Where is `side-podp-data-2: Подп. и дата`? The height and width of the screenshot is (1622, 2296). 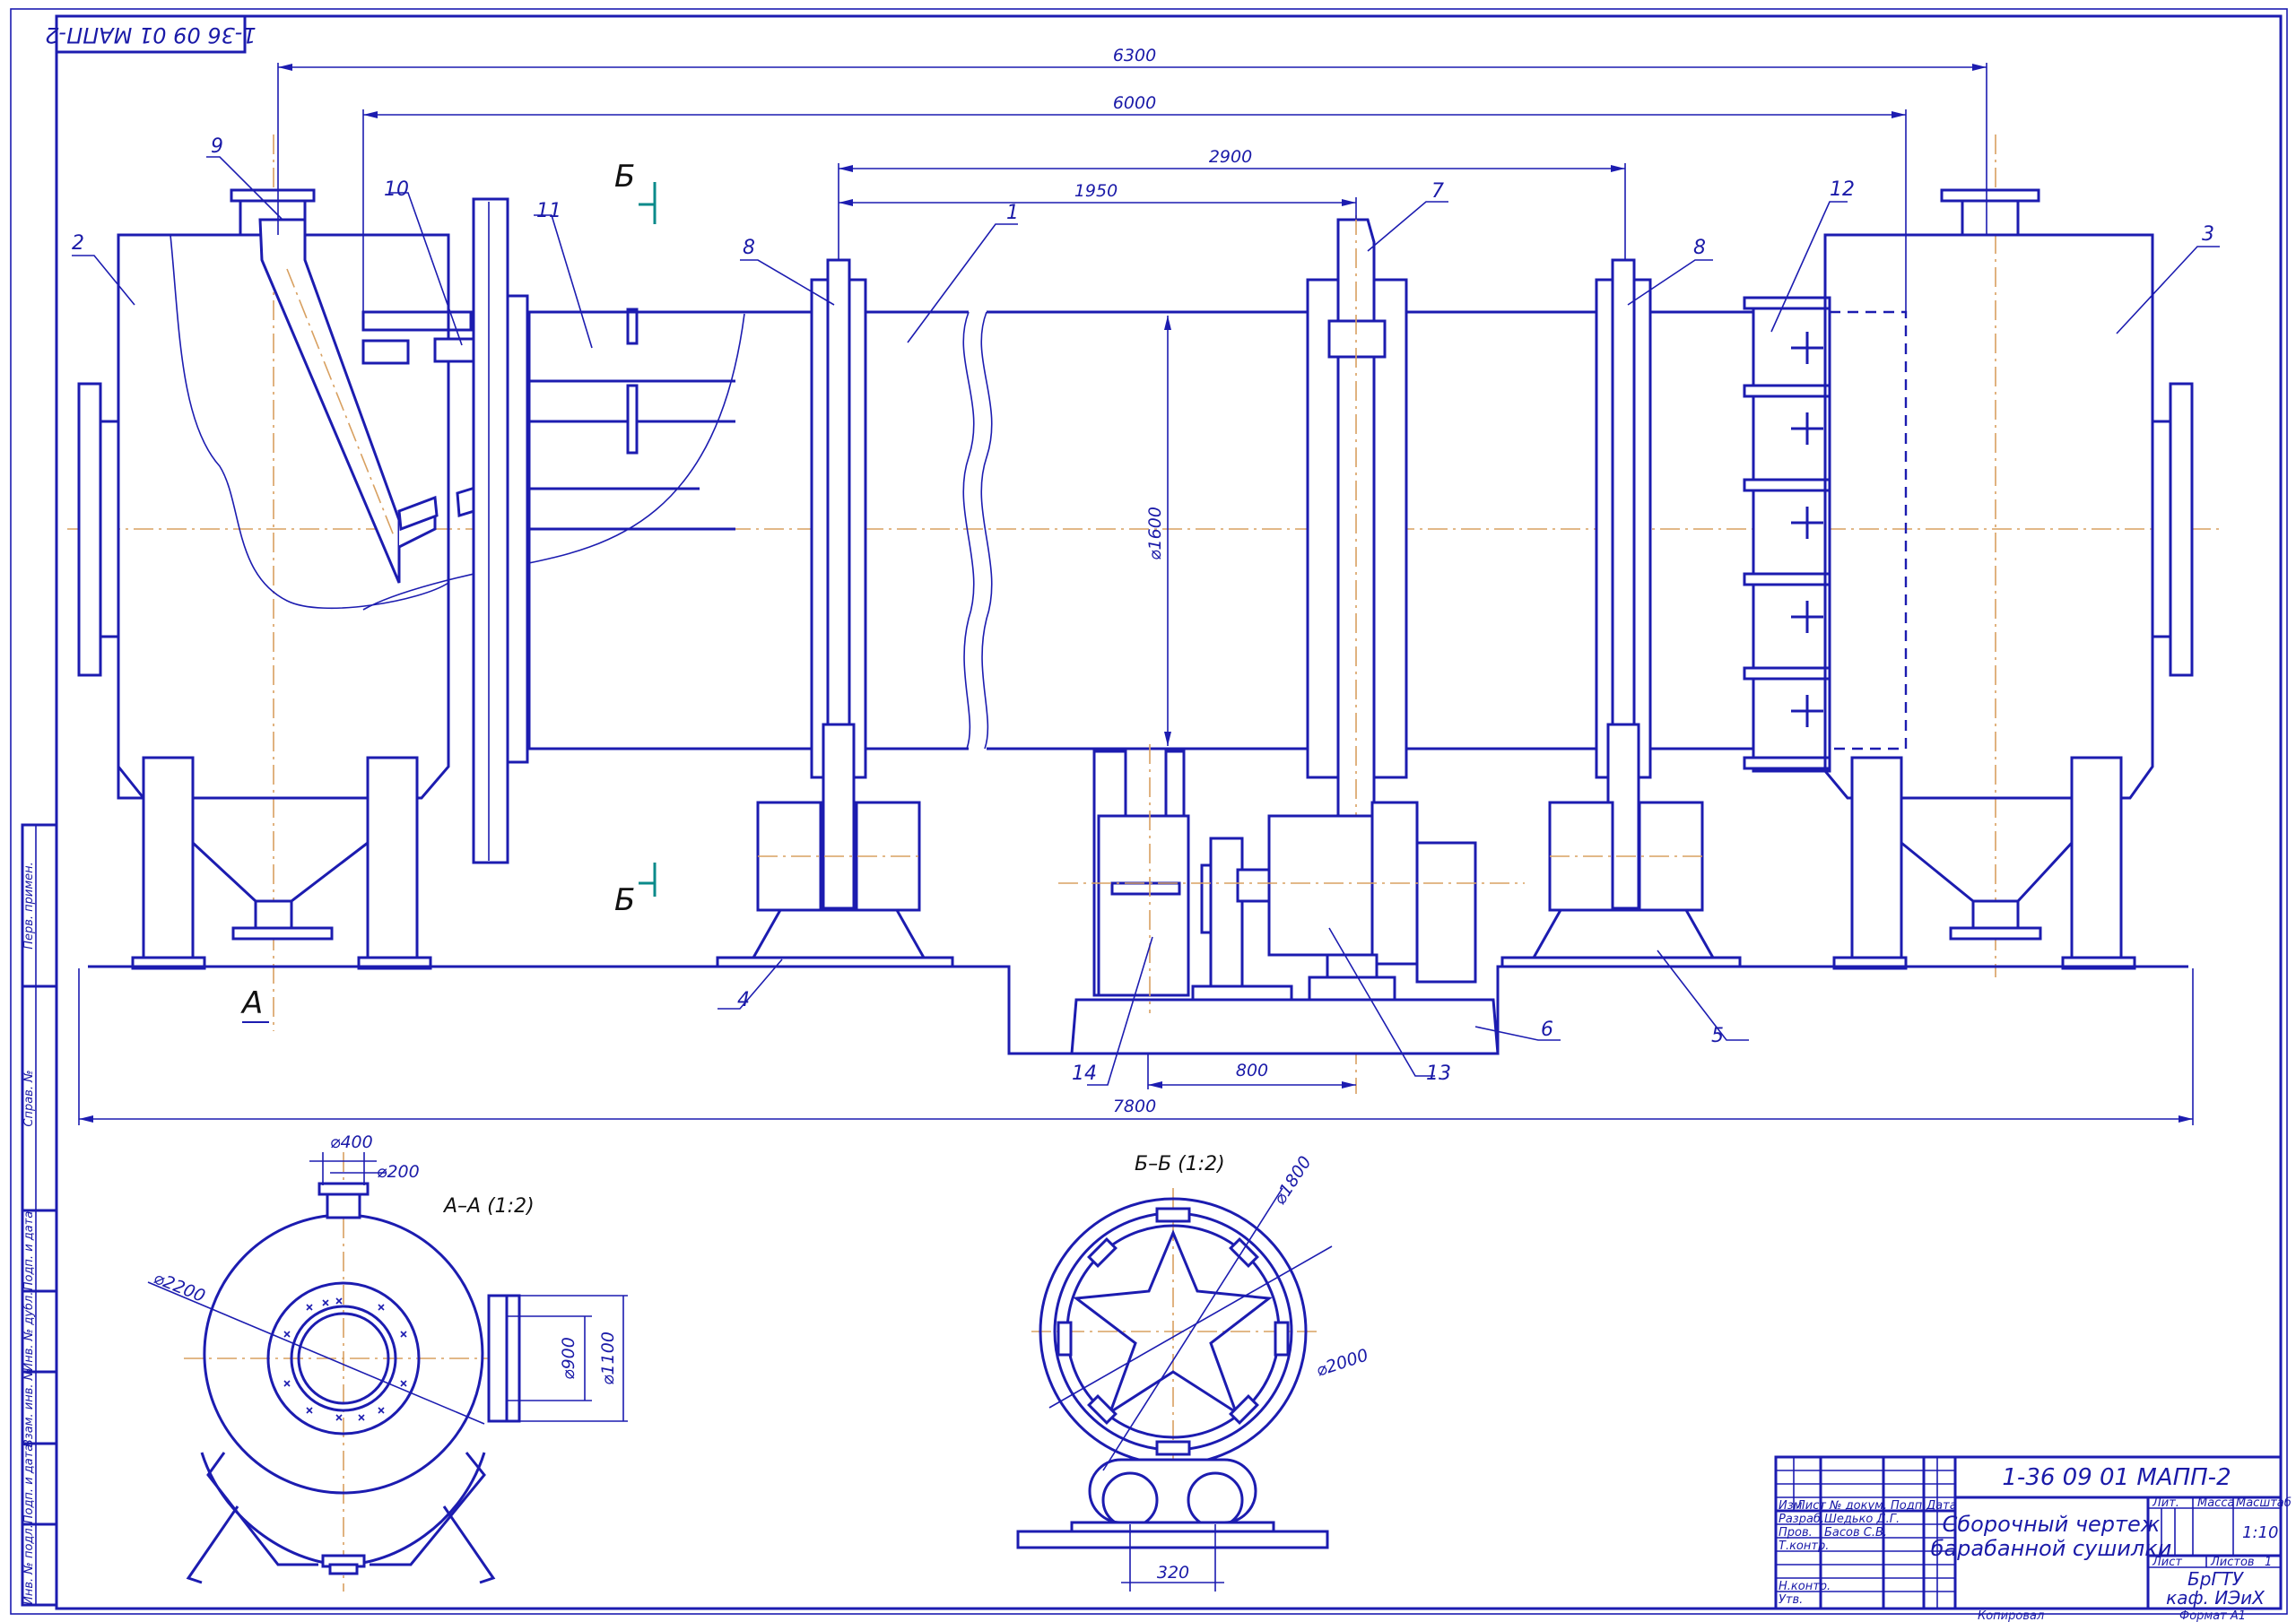 side-podp-data-2: Подп. и дата is located at coordinates (29, 1484).